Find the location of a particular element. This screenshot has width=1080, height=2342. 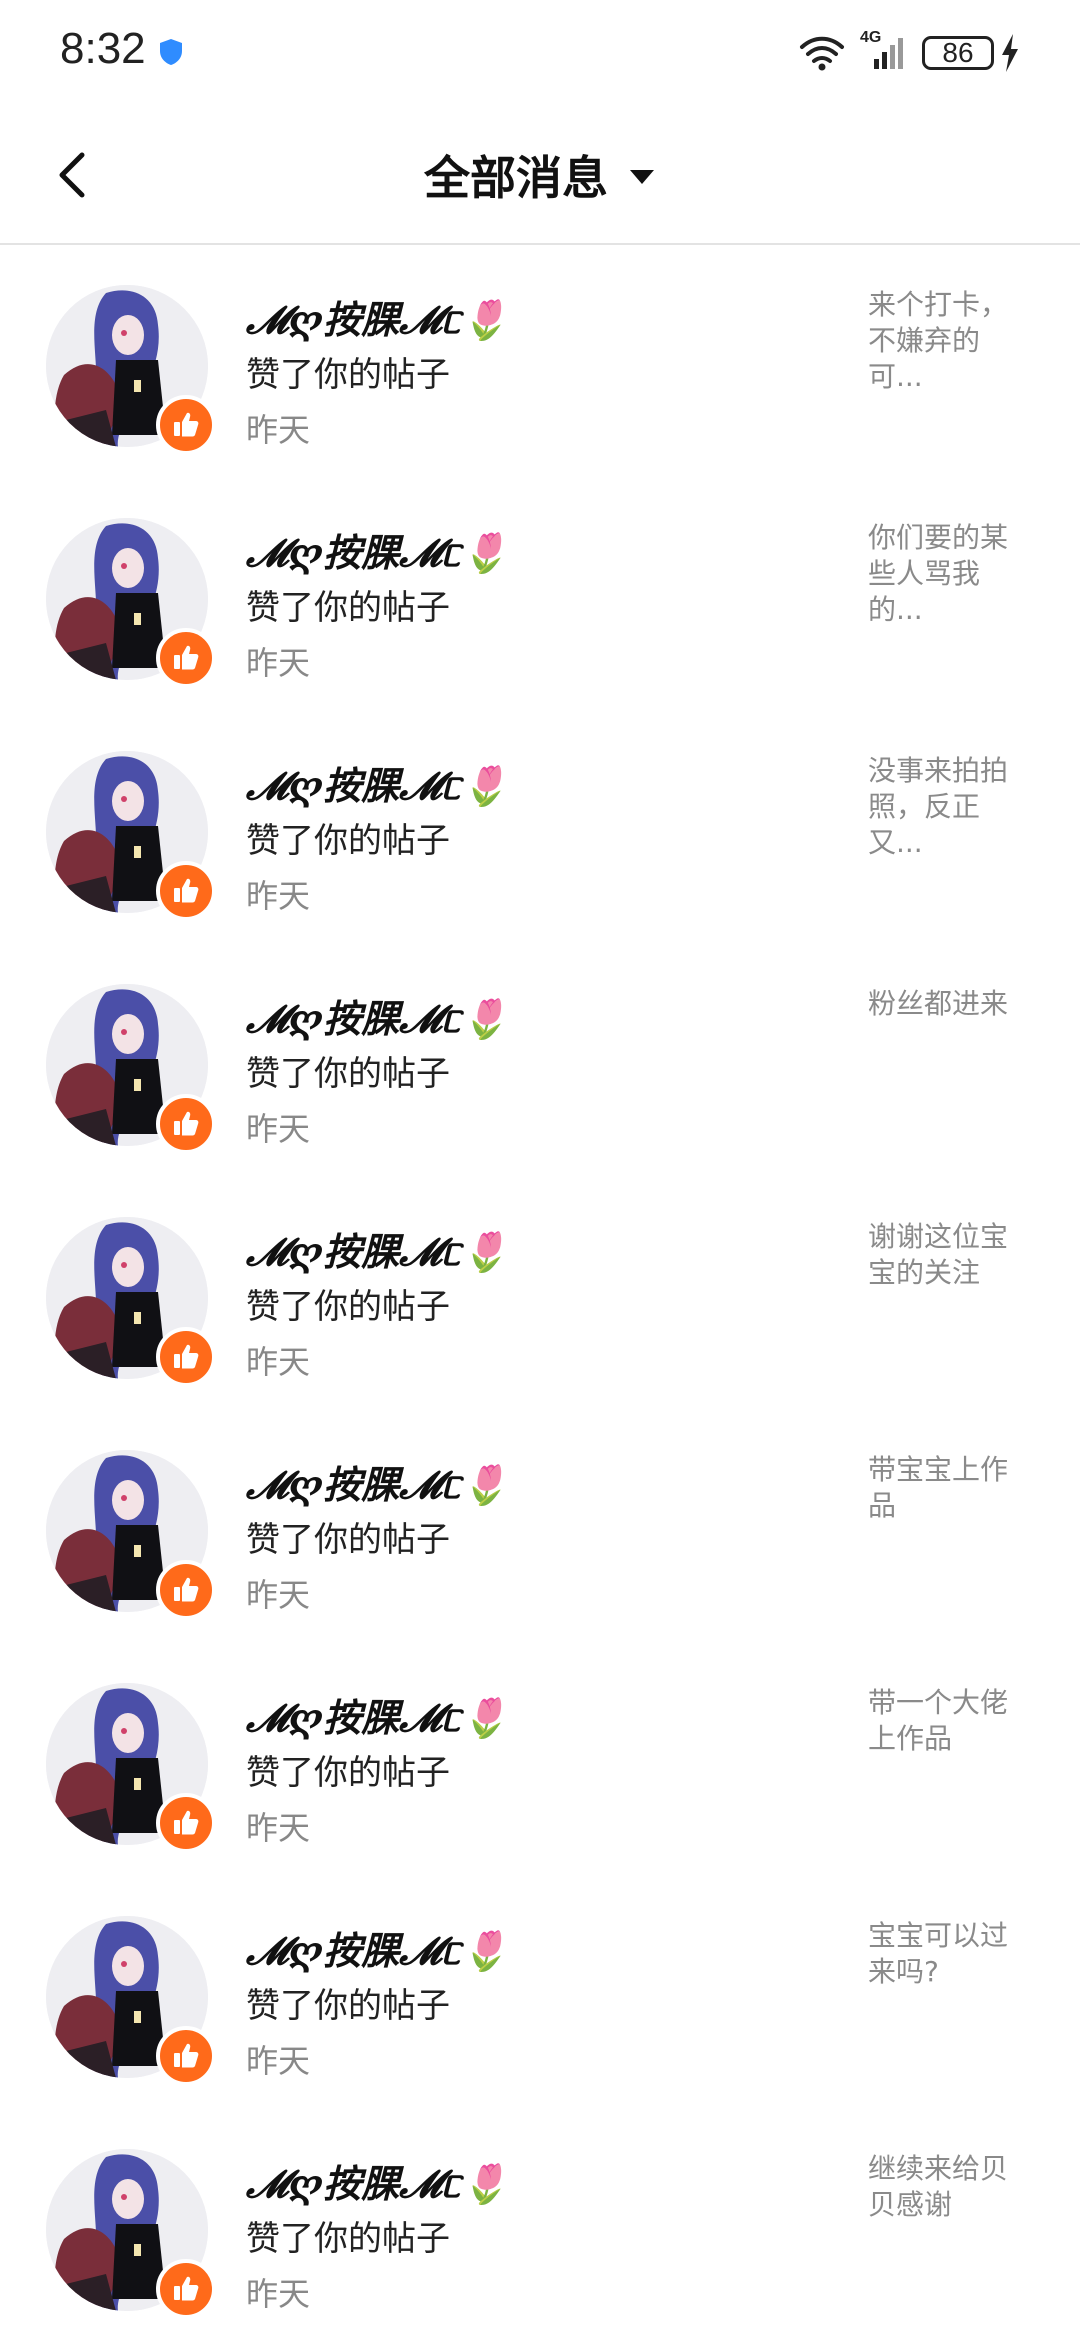

caret-down-icon is located at coordinates (642, 177).